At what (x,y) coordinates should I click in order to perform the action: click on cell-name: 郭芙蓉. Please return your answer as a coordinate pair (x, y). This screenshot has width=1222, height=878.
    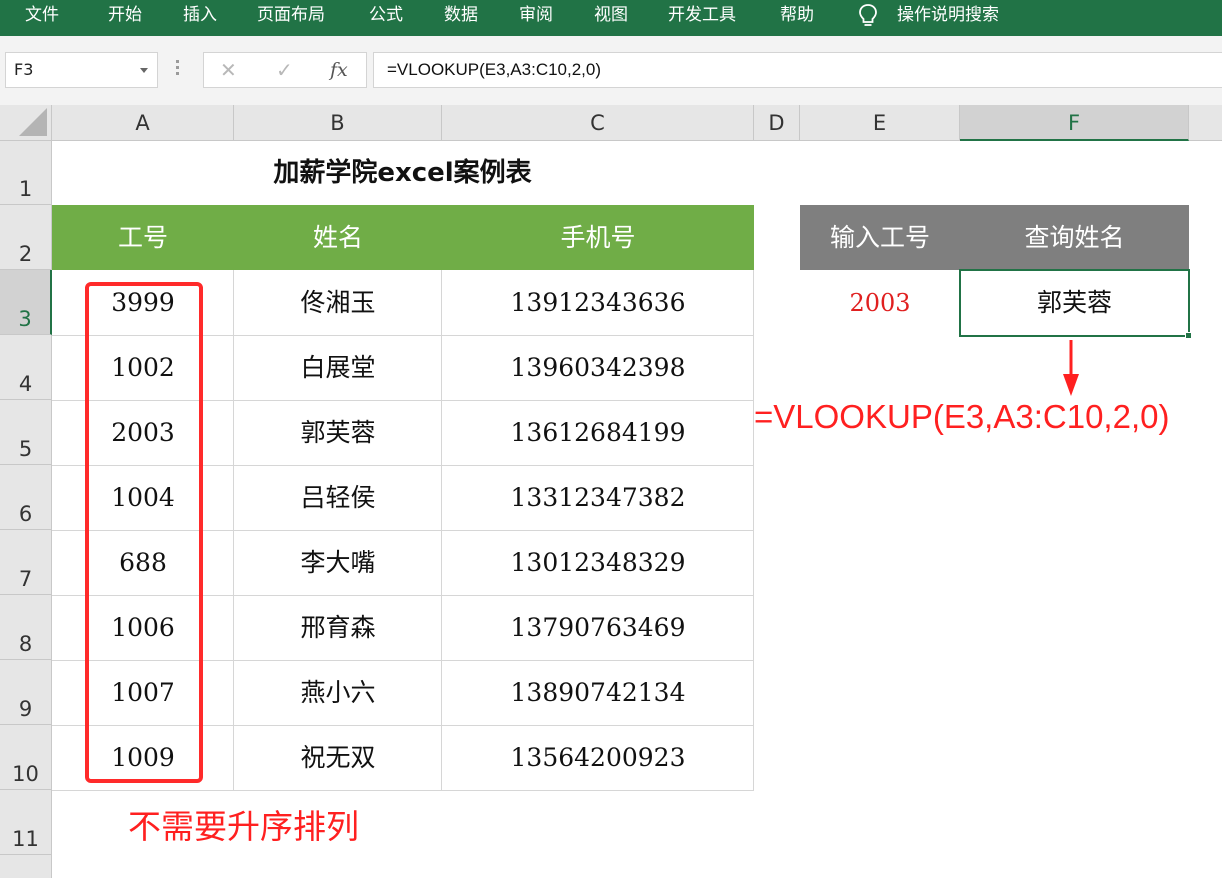
    Looking at the image, I should click on (338, 433).